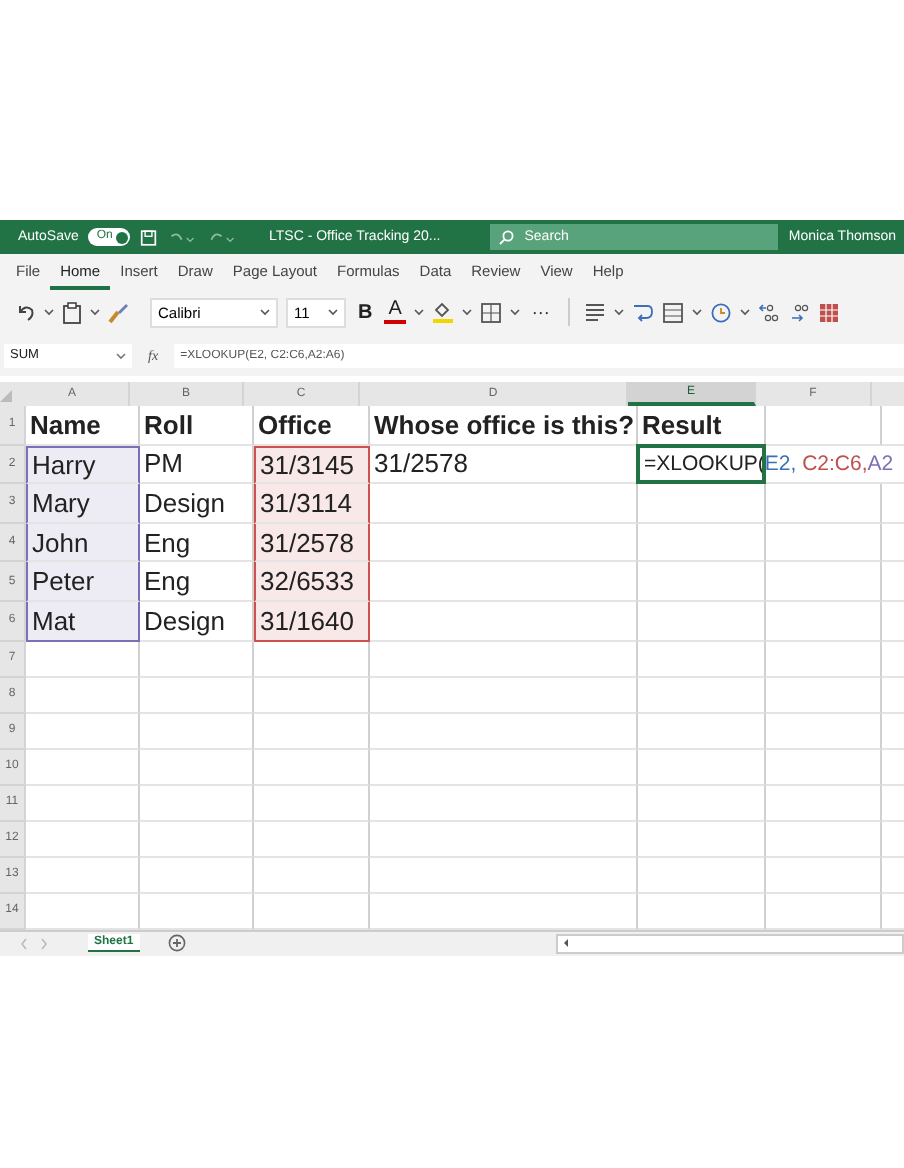 The height and width of the screenshot is (1168, 904). Describe the element at coordinates (149, 237) in the screenshot. I see `save-icon` at that location.